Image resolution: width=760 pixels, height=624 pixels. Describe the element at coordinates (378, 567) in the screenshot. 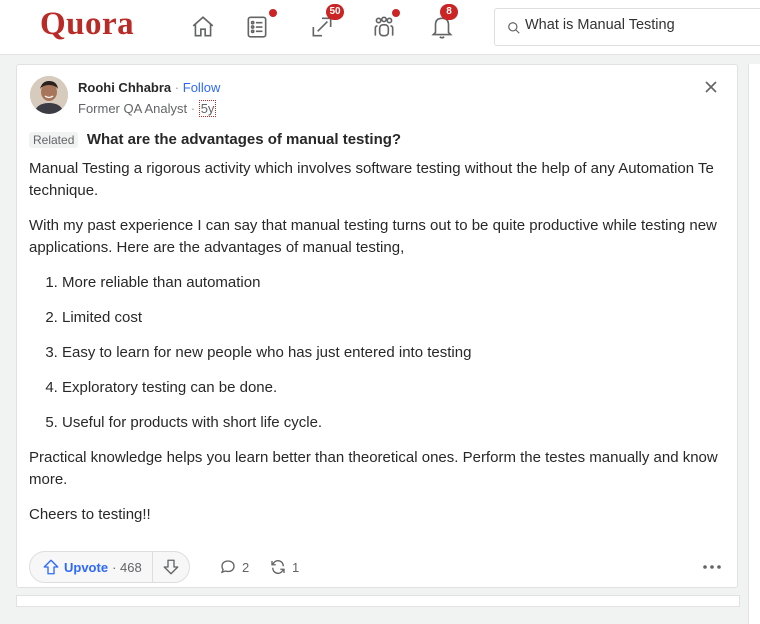

I see `action-bar: Upvote · 468 2 1` at that location.